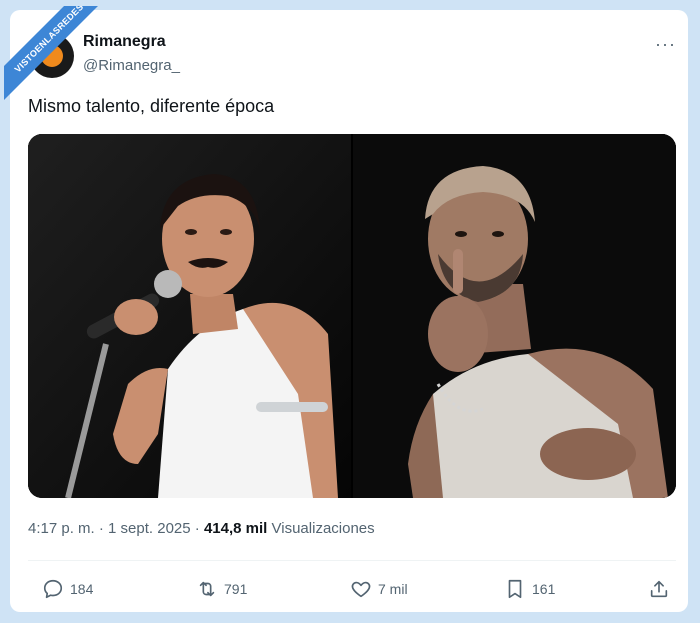 This screenshot has width=700, height=623. Describe the element at coordinates (82, 589) in the screenshot. I see `reply-count: 184` at that location.